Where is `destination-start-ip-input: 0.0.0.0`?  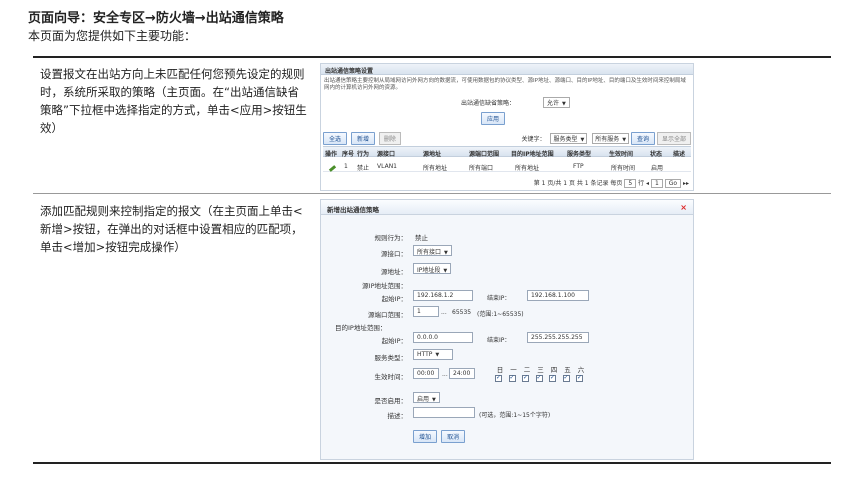
destination-start-ip-input: 0.0.0.0 is located at coordinates (443, 337).